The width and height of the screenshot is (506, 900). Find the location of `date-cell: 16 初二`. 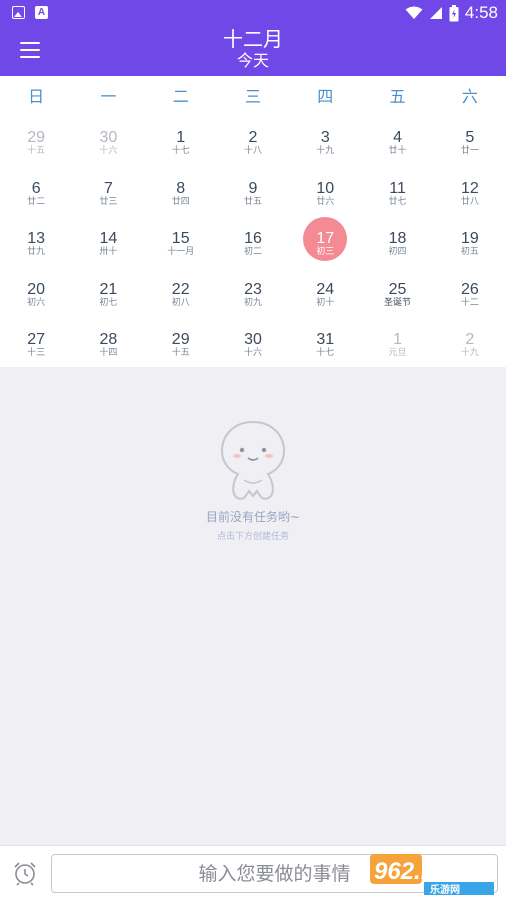

date-cell: 16 初二 is located at coordinates (253, 240).